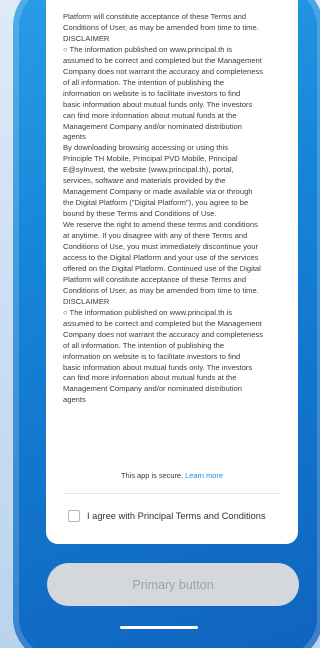 The width and height of the screenshot is (320, 648). Describe the element at coordinates (159, 627) in the screenshot. I see `home-indicator` at that location.